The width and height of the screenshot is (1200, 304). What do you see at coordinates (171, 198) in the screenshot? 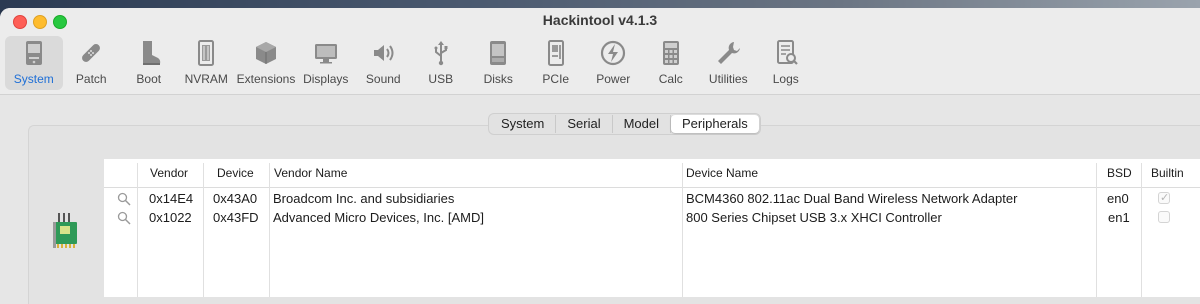
I see `vendor-id: 0x14E4` at bounding box center [171, 198].